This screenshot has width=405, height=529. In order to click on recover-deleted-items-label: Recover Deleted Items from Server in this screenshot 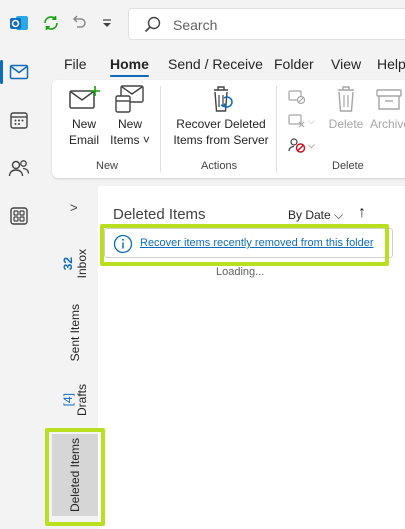, I will do `click(221, 132)`.